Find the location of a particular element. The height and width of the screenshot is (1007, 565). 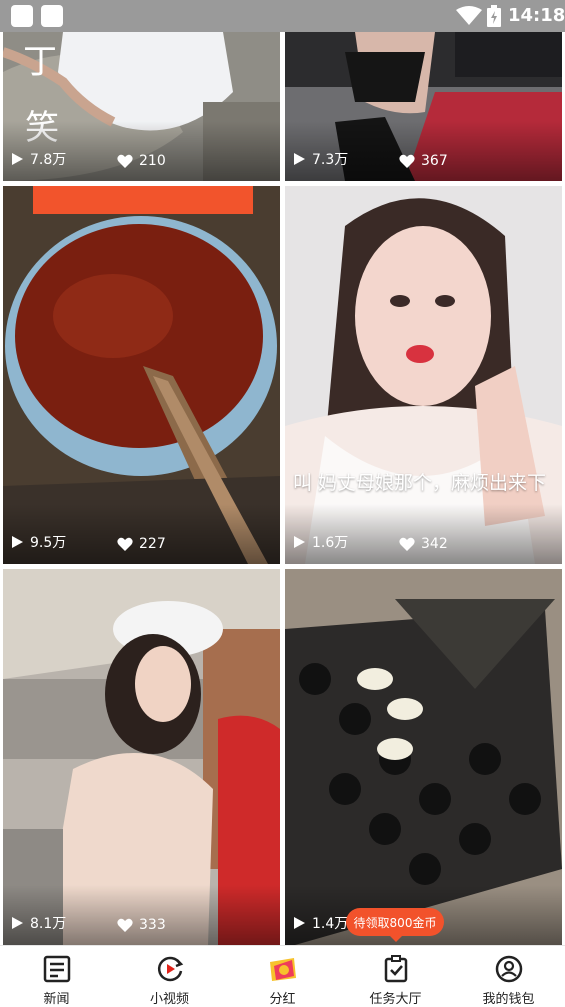

short-video-icon is located at coordinates (170, 969).